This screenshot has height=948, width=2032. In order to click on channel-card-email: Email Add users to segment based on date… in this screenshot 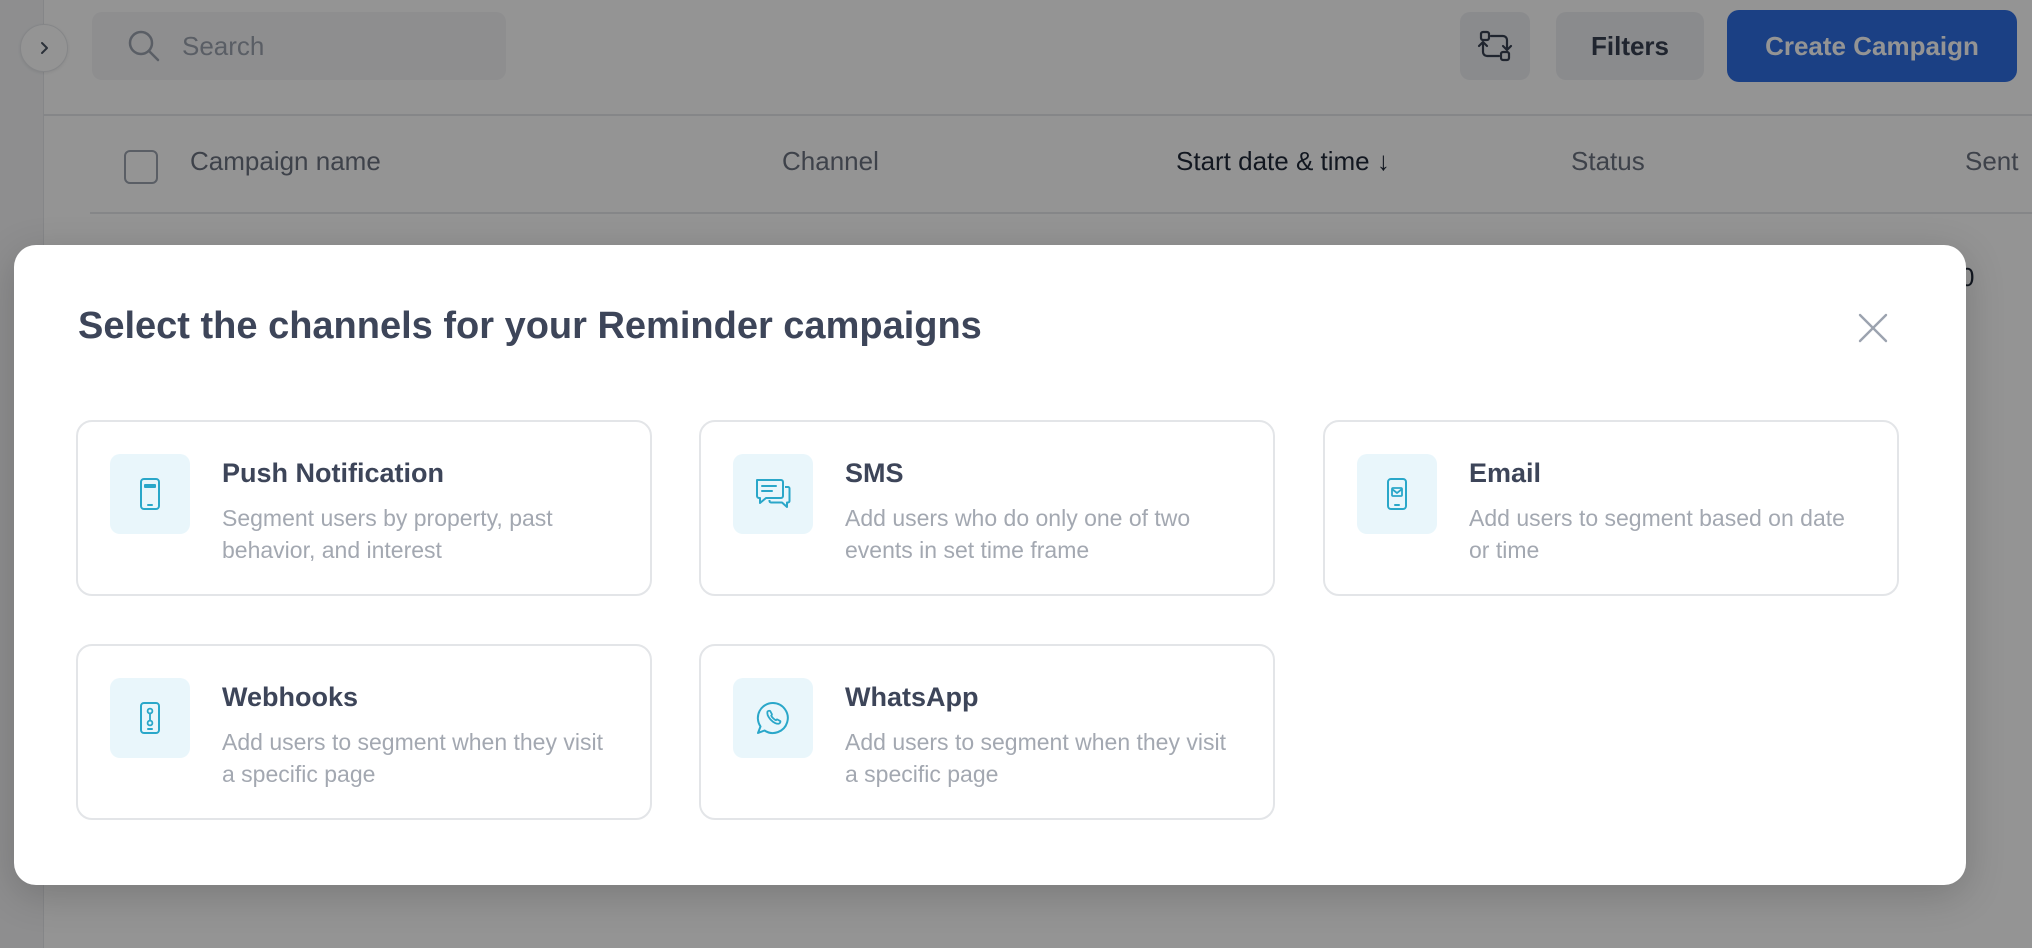, I will do `click(1611, 508)`.